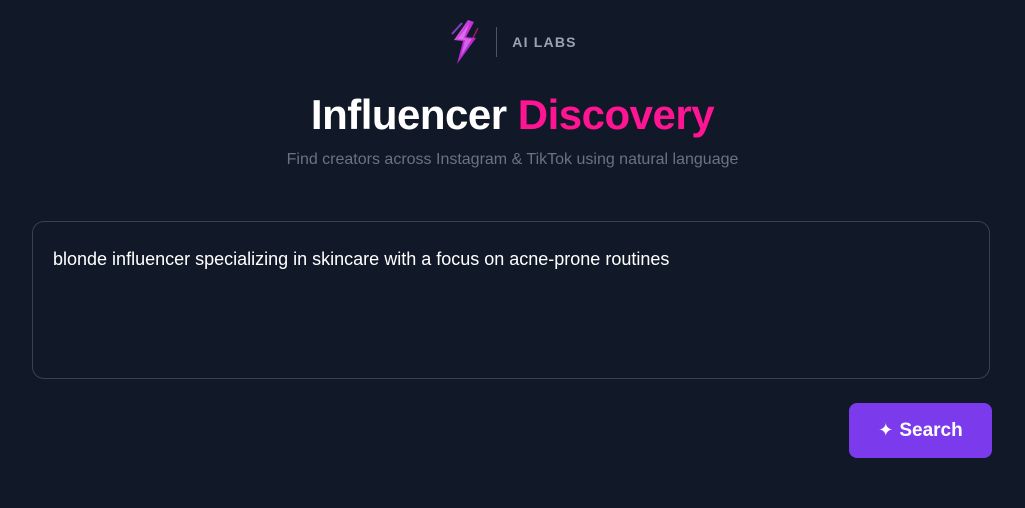  I want to click on lightning-bolt-icon, so click(465, 42).